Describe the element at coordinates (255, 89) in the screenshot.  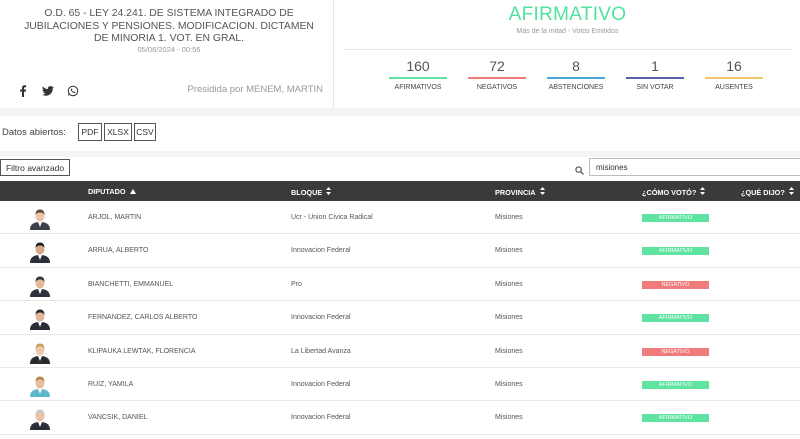
I see `presided-by: Presidida por MENEM, MARTIN` at that location.